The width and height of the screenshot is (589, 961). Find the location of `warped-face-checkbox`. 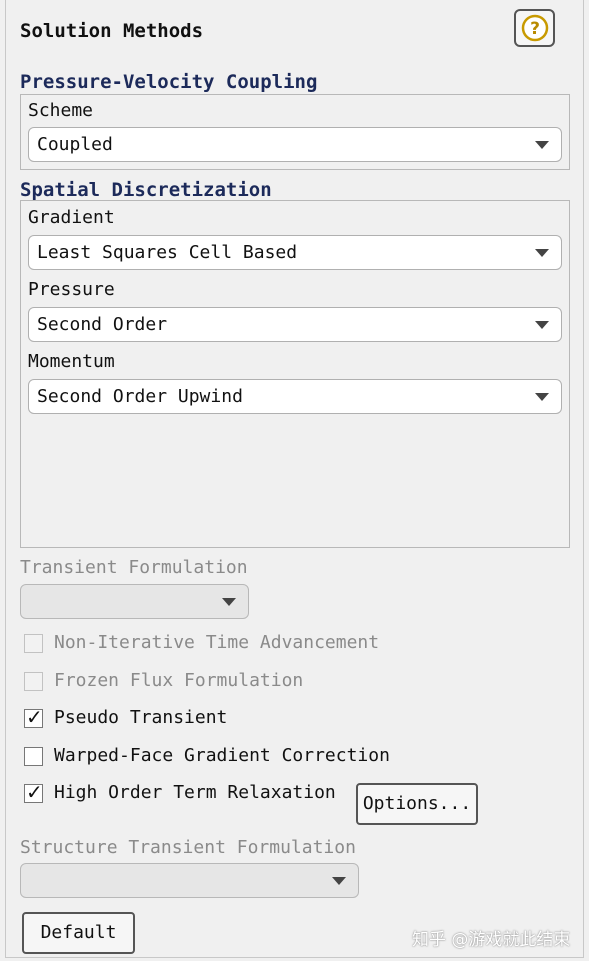

warped-face-checkbox is located at coordinates (33, 756).